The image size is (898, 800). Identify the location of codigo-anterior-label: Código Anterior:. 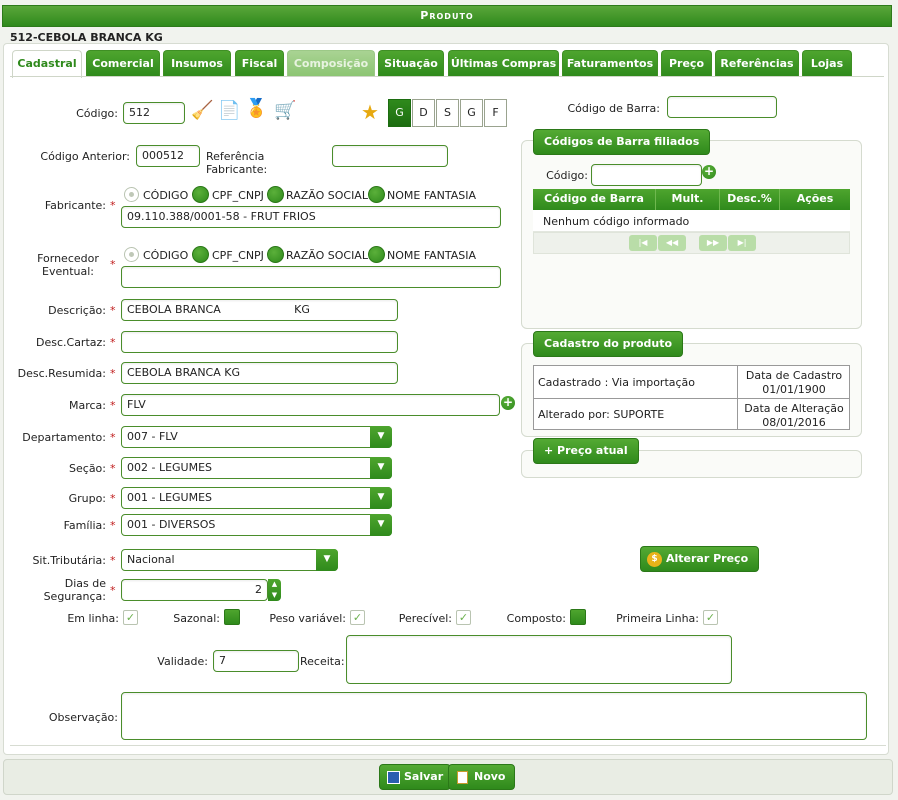
(85, 156).